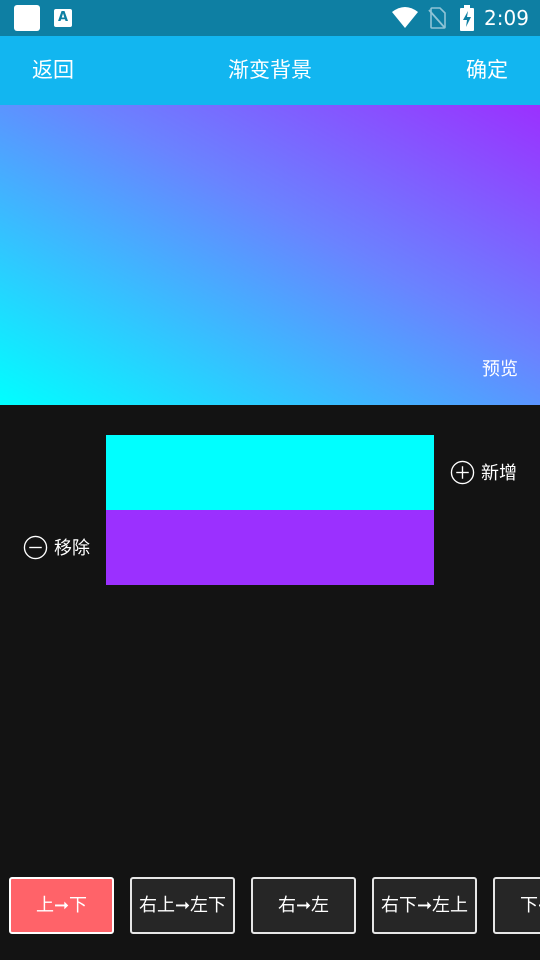 This screenshot has height=960, width=540. I want to click on add-color-button: 新增, so click(483, 472).